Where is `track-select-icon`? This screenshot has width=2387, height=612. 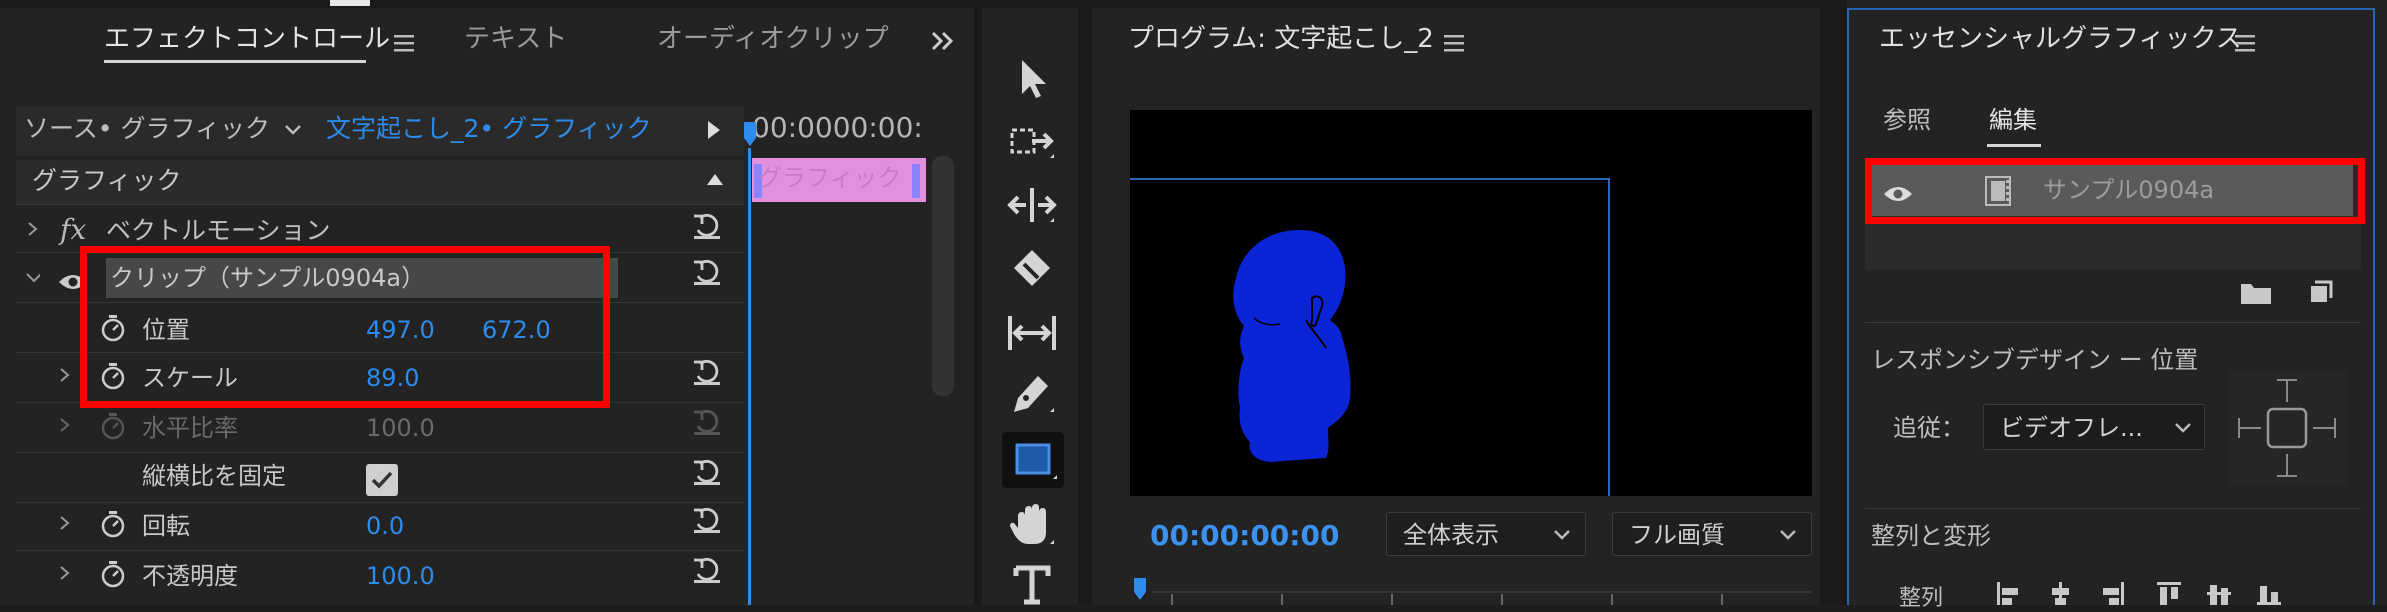
track-select-icon is located at coordinates (1032, 141).